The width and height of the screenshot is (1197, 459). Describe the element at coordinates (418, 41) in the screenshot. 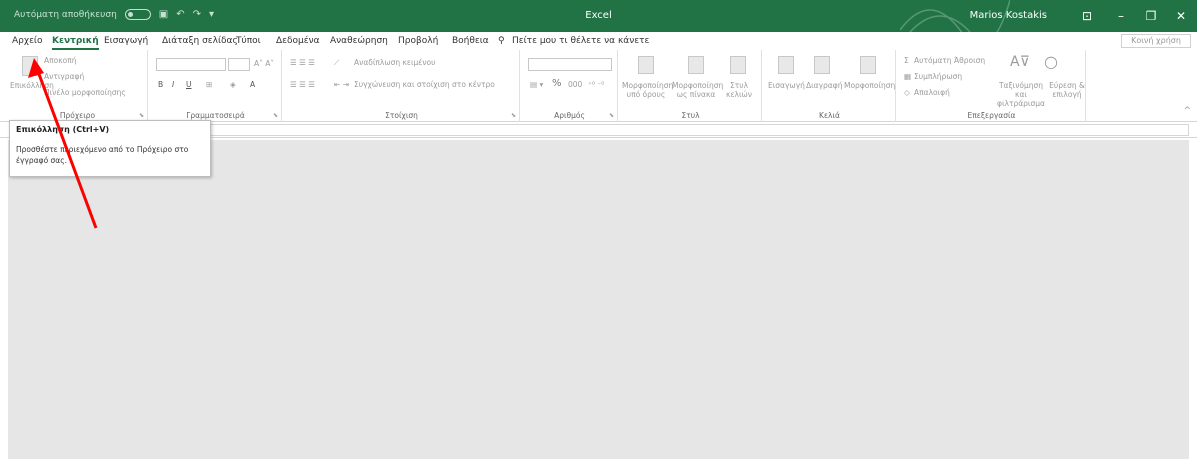

I see `tab-view: Προβολή` at that location.